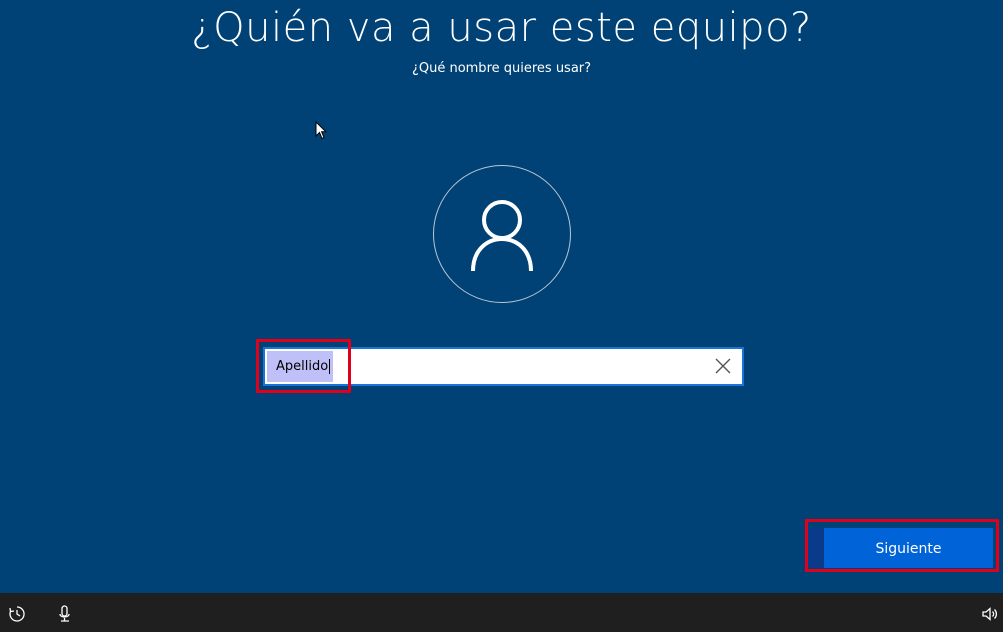 This screenshot has width=1003, height=632. What do you see at coordinates (17, 614) in the screenshot?
I see `ease-of-access-icon` at bounding box center [17, 614].